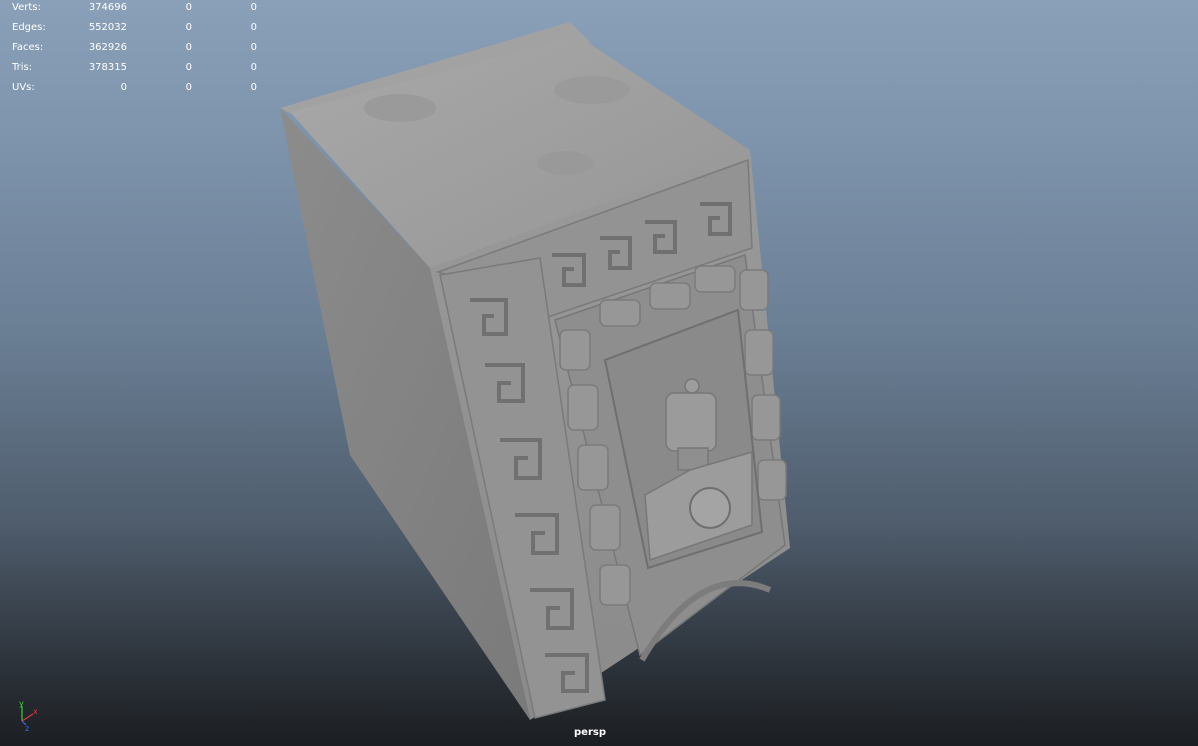 This screenshot has width=1198, height=746. What do you see at coordinates (22, 67) in the screenshot?
I see `hud-label: Tris:` at bounding box center [22, 67].